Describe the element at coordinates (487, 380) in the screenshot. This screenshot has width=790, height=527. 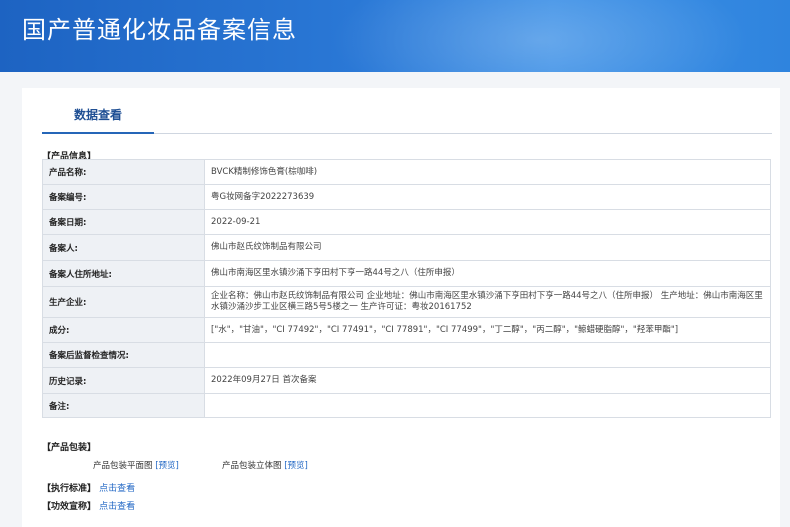
I see `row-value-history: 2022年09月27日 首次备案` at that location.